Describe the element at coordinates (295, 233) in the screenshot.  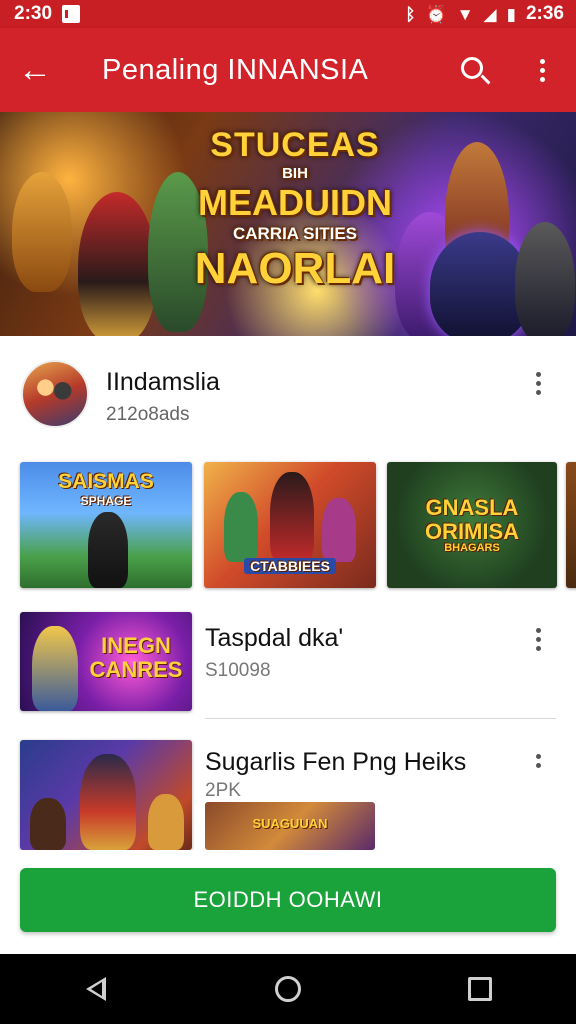
I see `banner-line-4: CARRIA SITIES` at that location.